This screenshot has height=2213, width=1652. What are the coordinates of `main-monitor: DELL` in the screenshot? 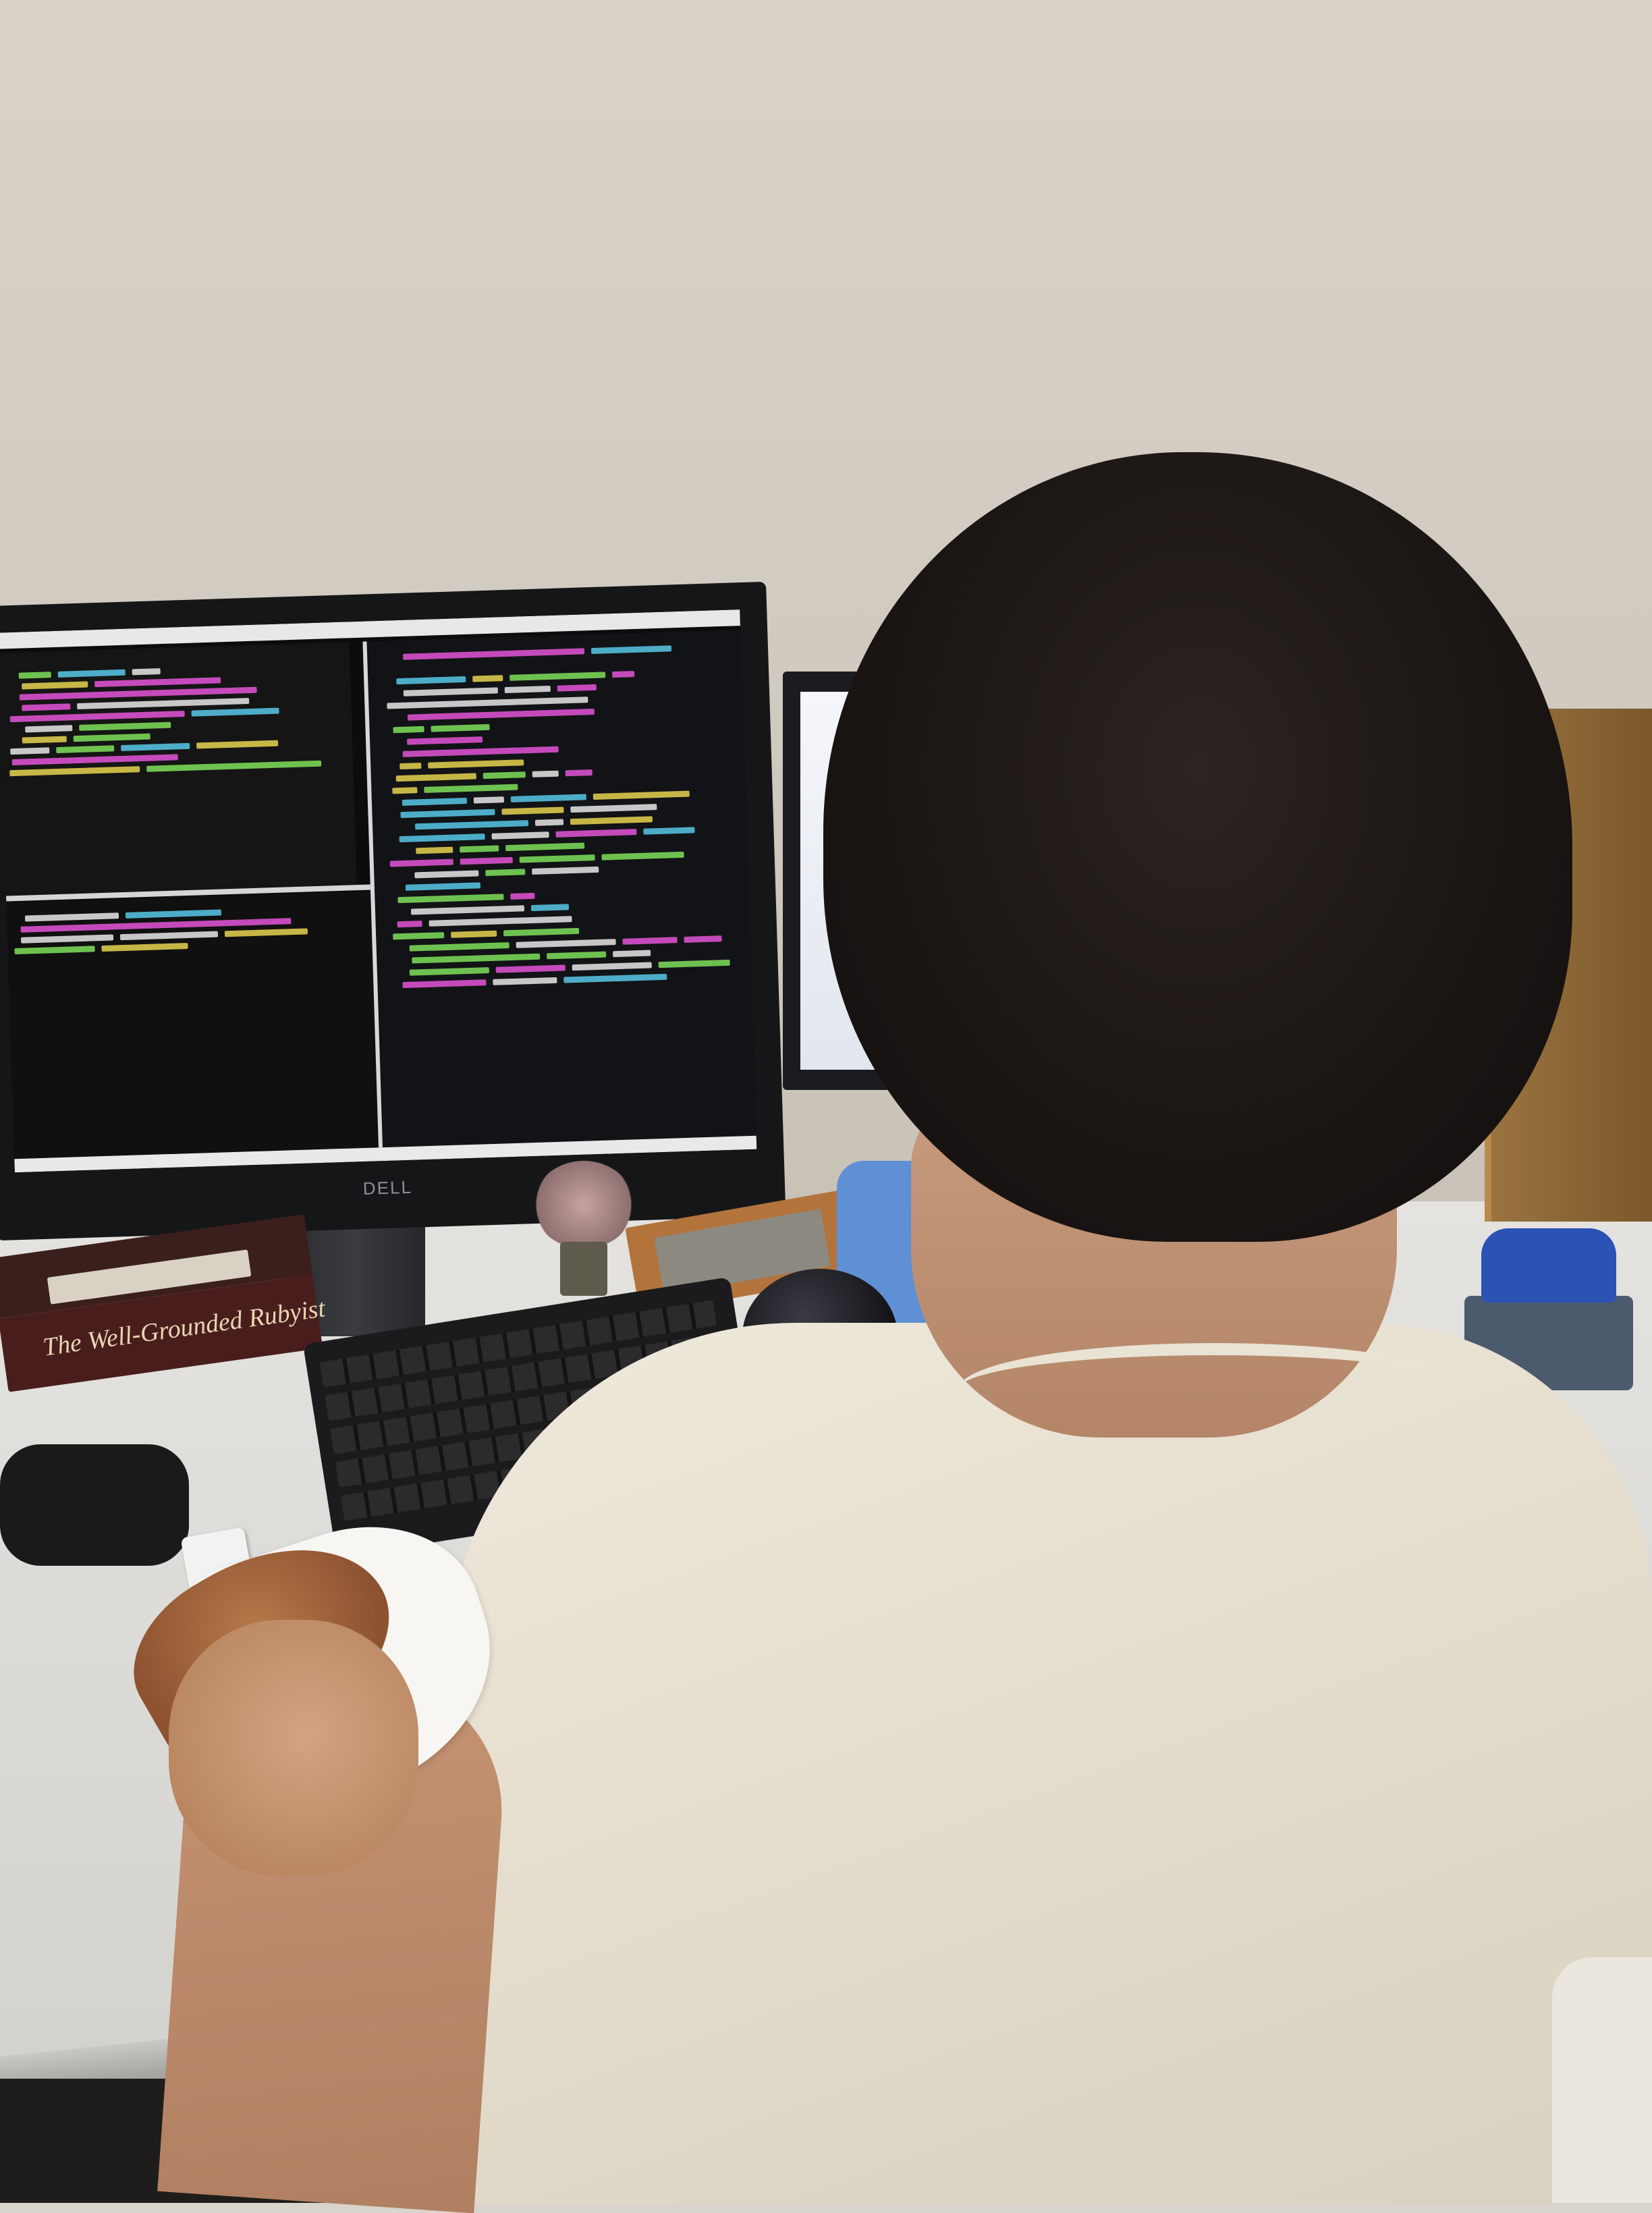 It's located at (393, 911).